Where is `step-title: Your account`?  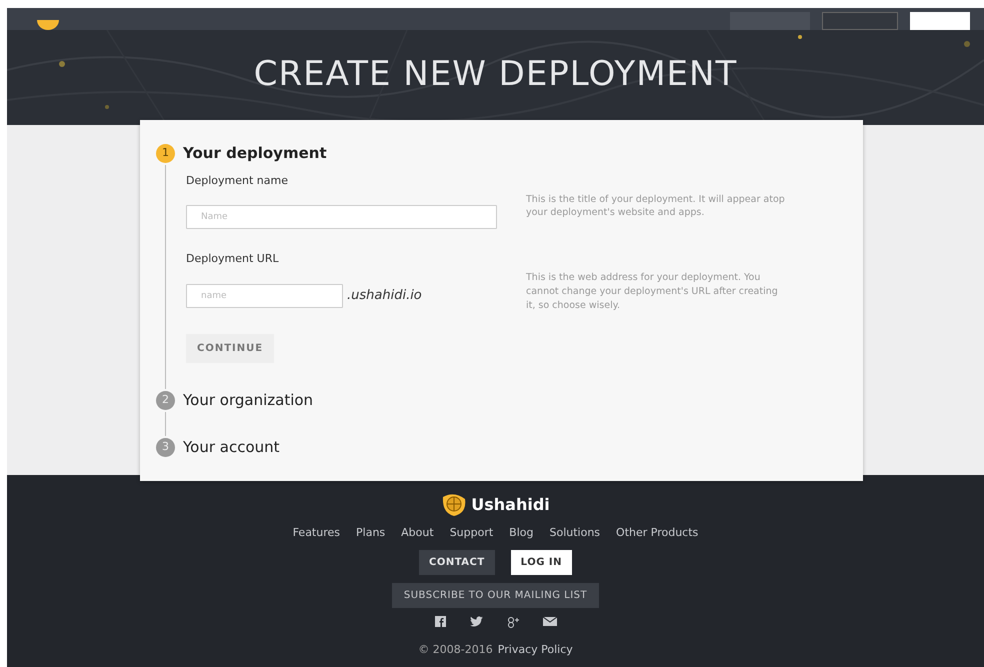 step-title: Your account is located at coordinates (231, 447).